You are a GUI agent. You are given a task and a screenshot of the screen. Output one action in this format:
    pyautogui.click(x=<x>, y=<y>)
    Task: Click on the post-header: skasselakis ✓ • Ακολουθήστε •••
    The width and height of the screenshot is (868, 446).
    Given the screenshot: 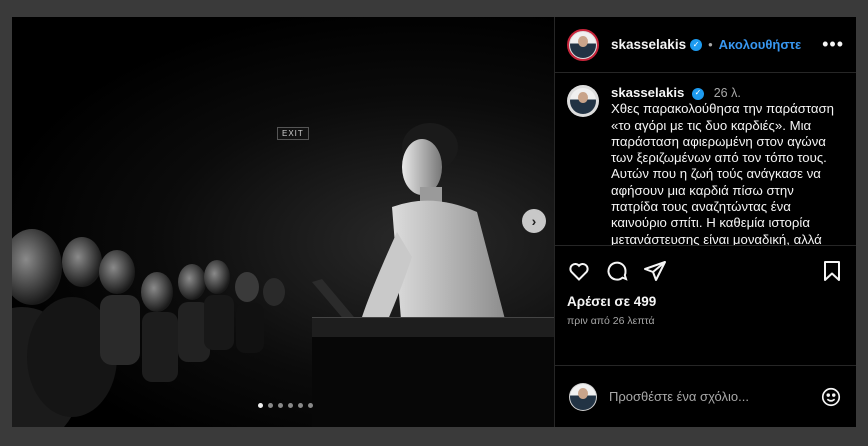 What is the action you would take?
    pyautogui.click(x=705, y=45)
    